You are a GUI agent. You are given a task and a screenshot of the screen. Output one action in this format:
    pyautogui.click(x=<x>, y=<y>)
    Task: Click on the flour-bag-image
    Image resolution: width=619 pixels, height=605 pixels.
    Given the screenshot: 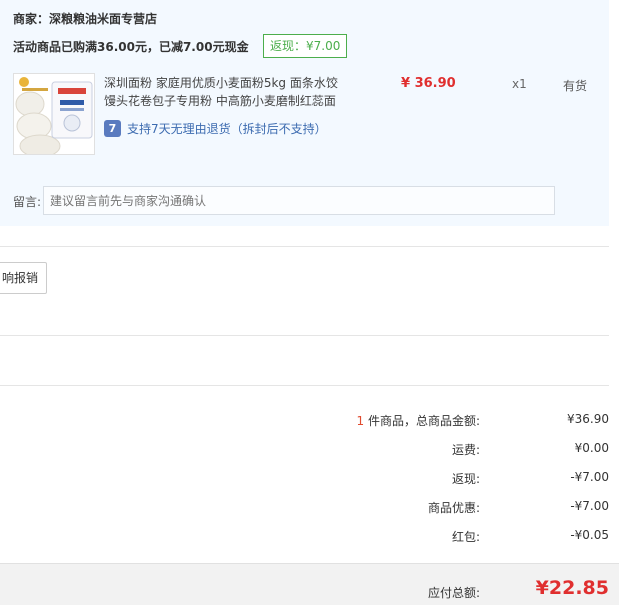 What is the action you would take?
    pyautogui.click(x=54, y=114)
    